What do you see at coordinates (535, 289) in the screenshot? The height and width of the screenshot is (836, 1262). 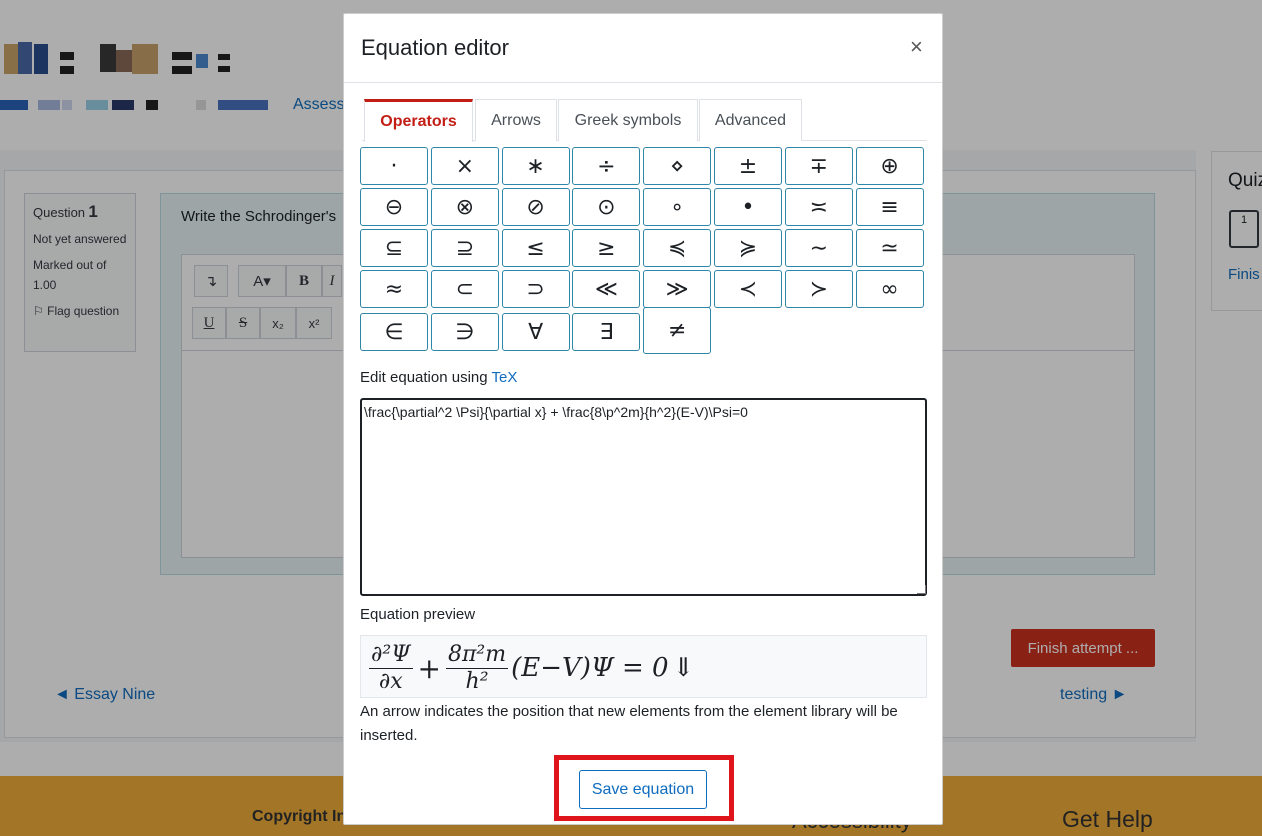 I see `symbol-button-supset: ⊃` at bounding box center [535, 289].